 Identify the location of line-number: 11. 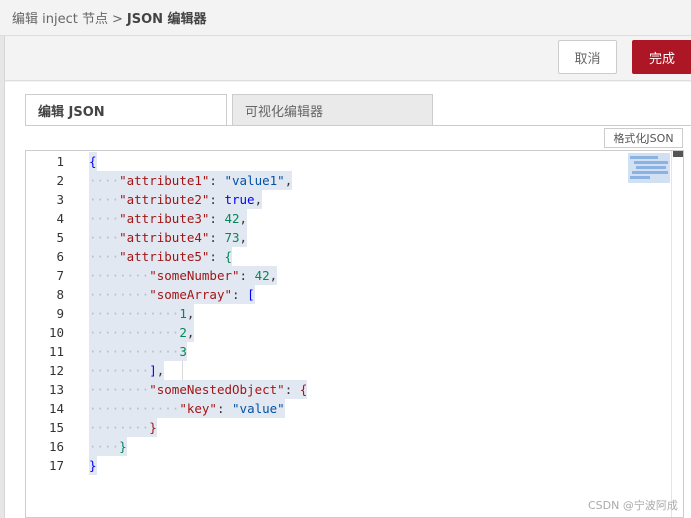
(45, 351).